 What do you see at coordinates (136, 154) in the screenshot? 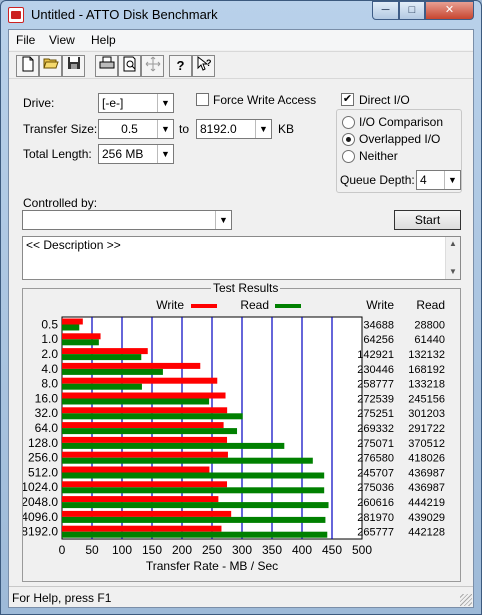
I see `total-length-select: 256 MB ▼` at bounding box center [136, 154].